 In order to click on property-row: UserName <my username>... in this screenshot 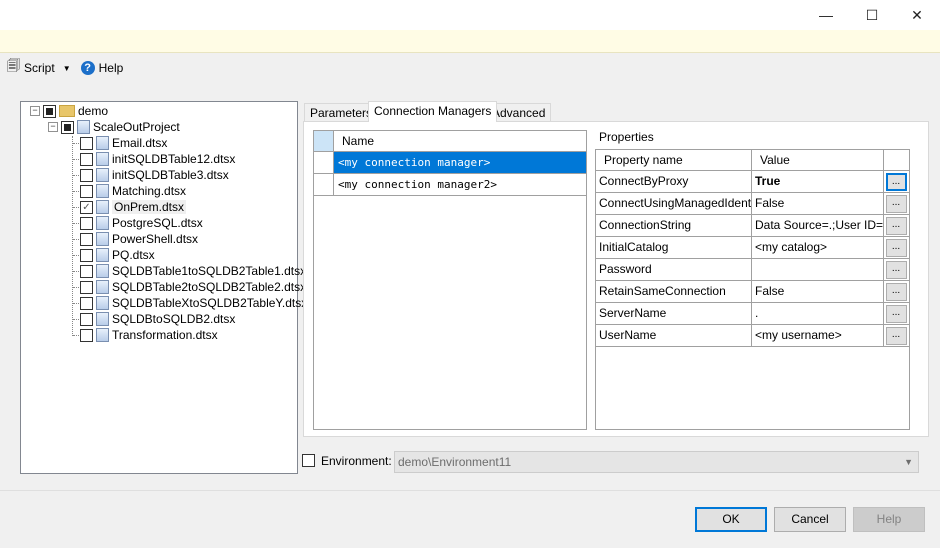, I will do `click(752, 336)`.